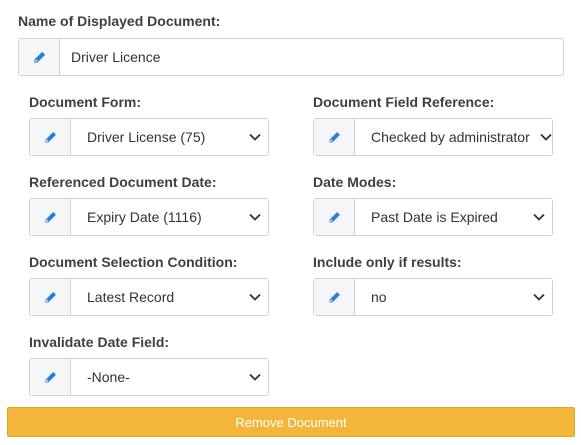 The height and width of the screenshot is (445, 581). What do you see at coordinates (387, 262) in the screenshot?
I see `include-only-if-results-label: Include only if results:` at bounding box center [387, 262].